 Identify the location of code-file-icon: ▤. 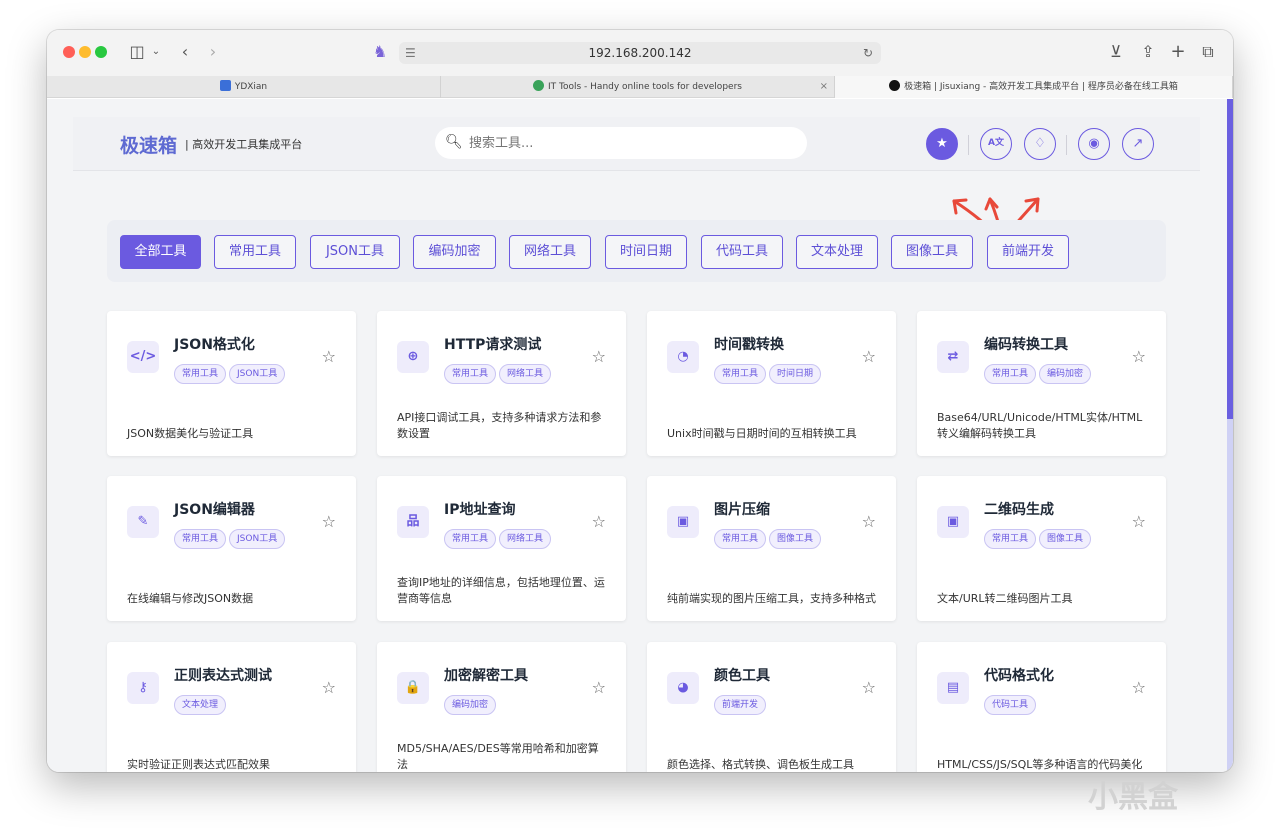
(953, 688).